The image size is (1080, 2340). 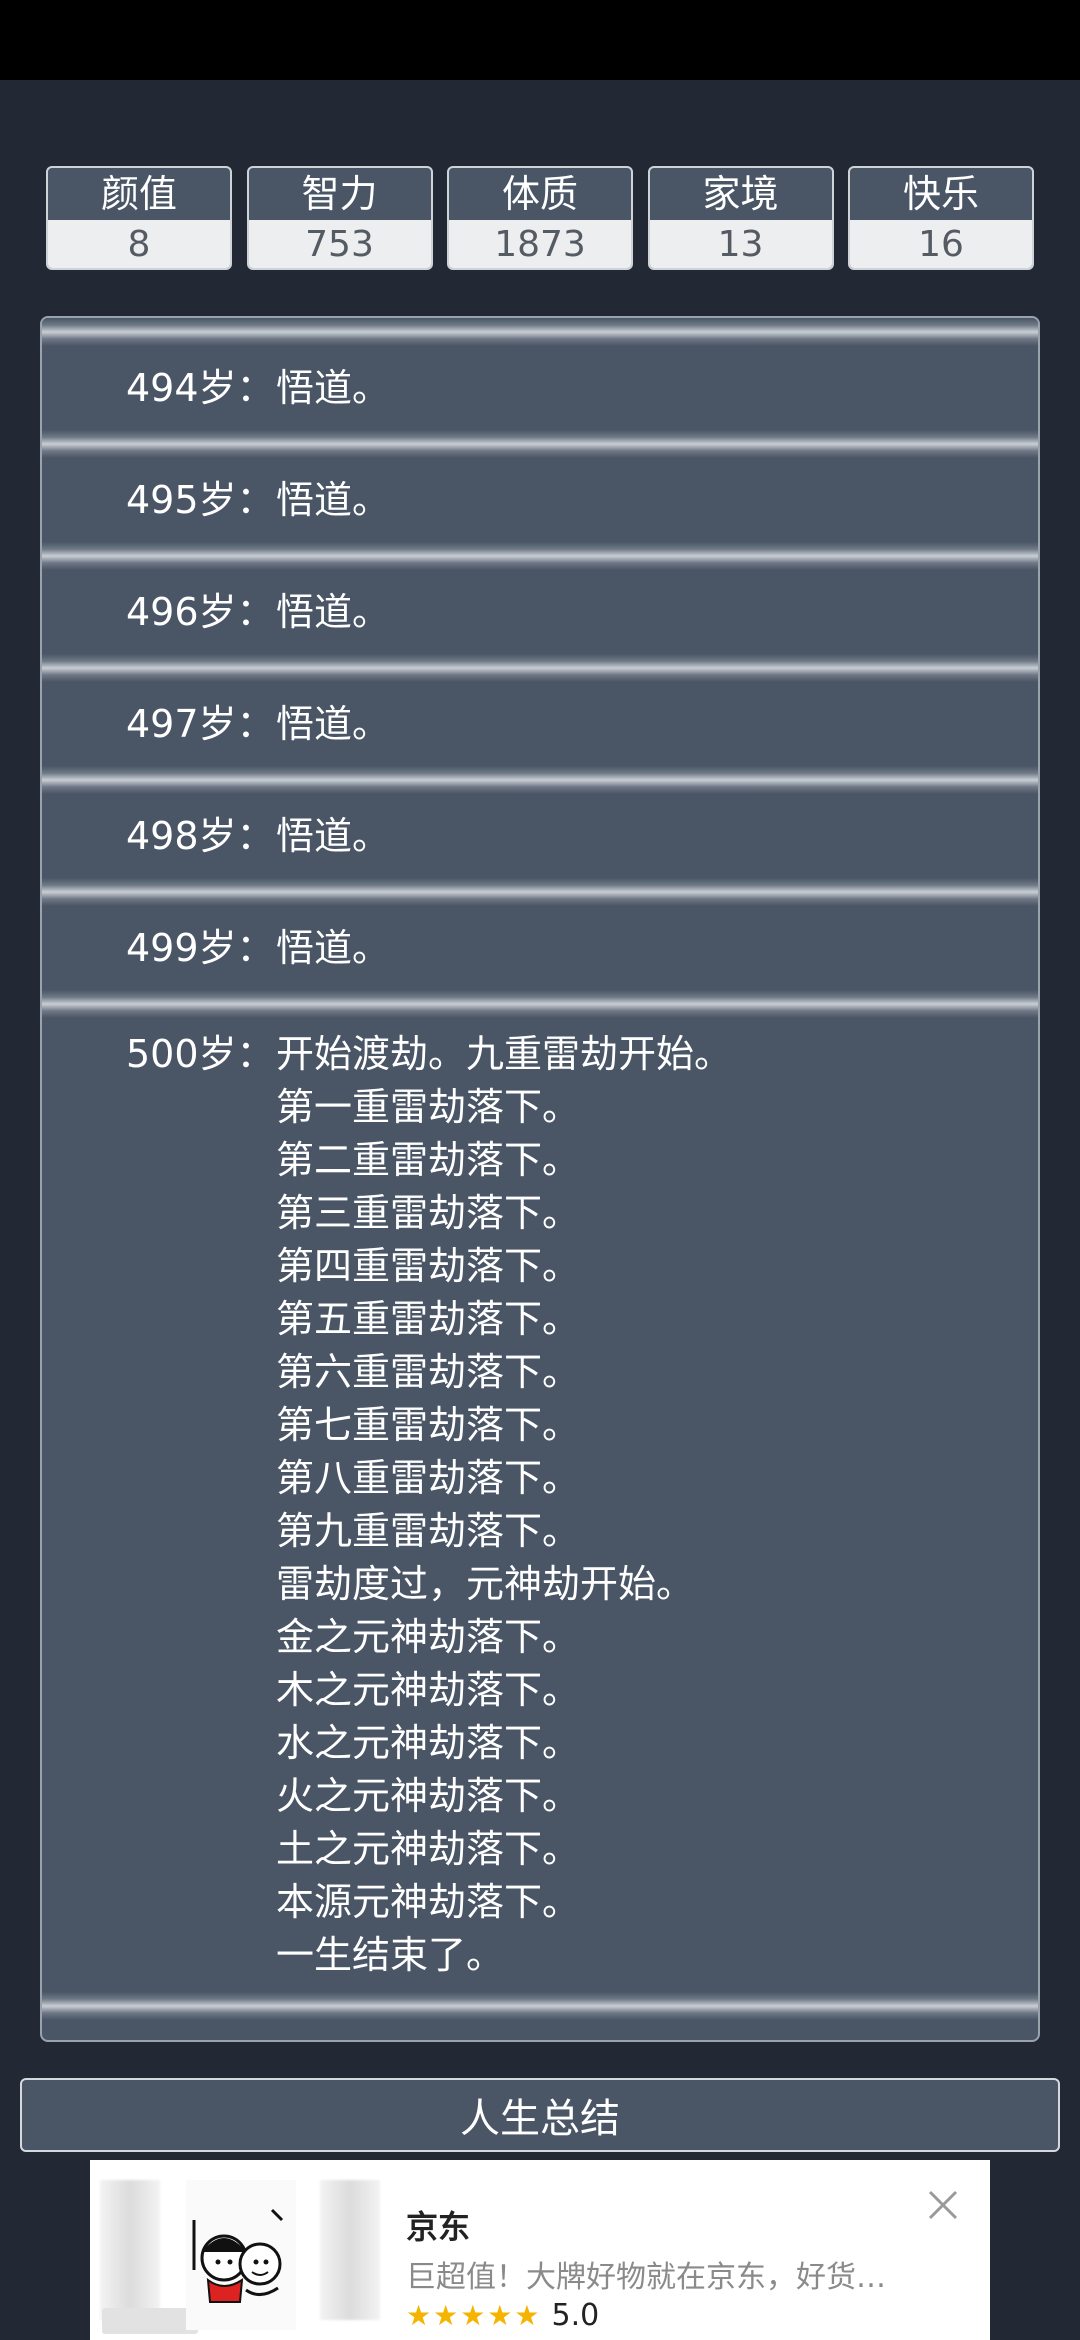 What do you see at coordinates (575, 2315) in the screenshot?
I see `ad-rating-value: 5.0` at bounding box center [575, 2315].